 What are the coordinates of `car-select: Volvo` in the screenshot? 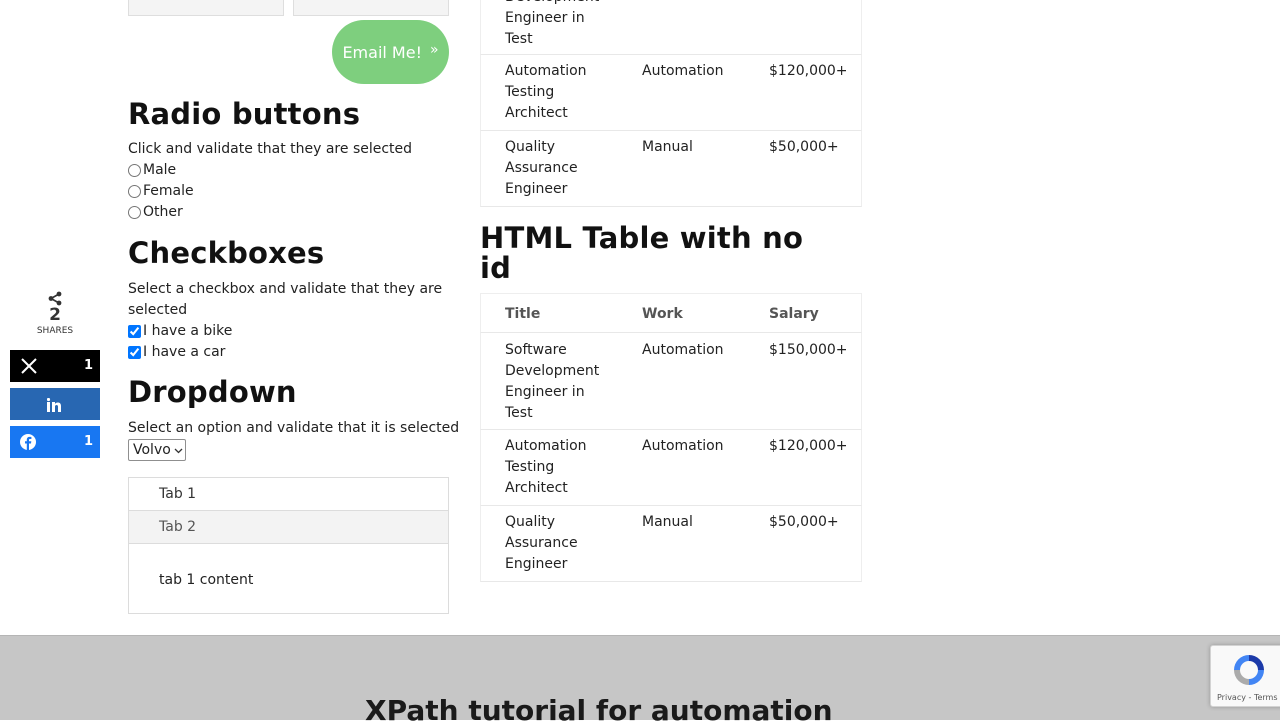 It's located at (157, 450).